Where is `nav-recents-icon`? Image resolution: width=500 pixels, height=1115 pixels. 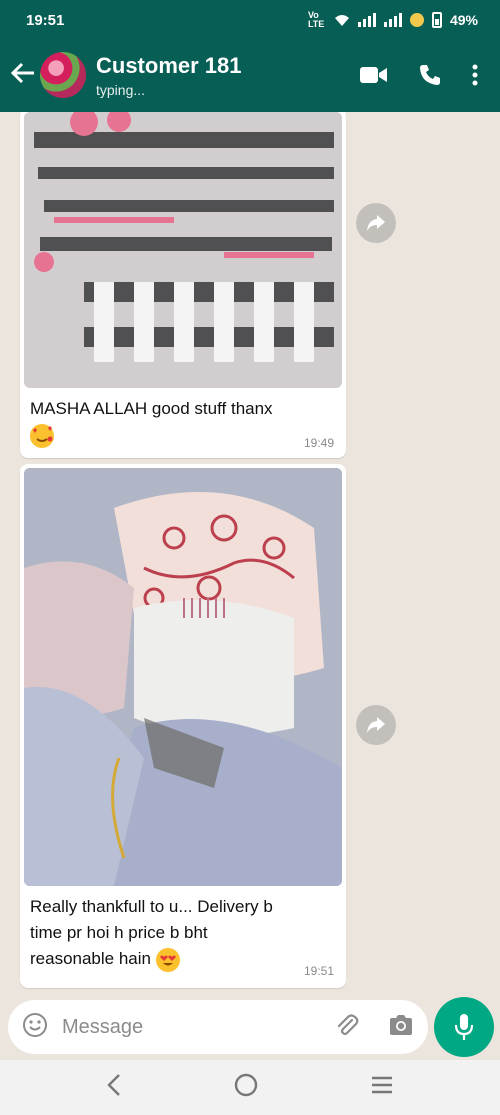 nav-recents-icon is located at coordinates (382, 1087).